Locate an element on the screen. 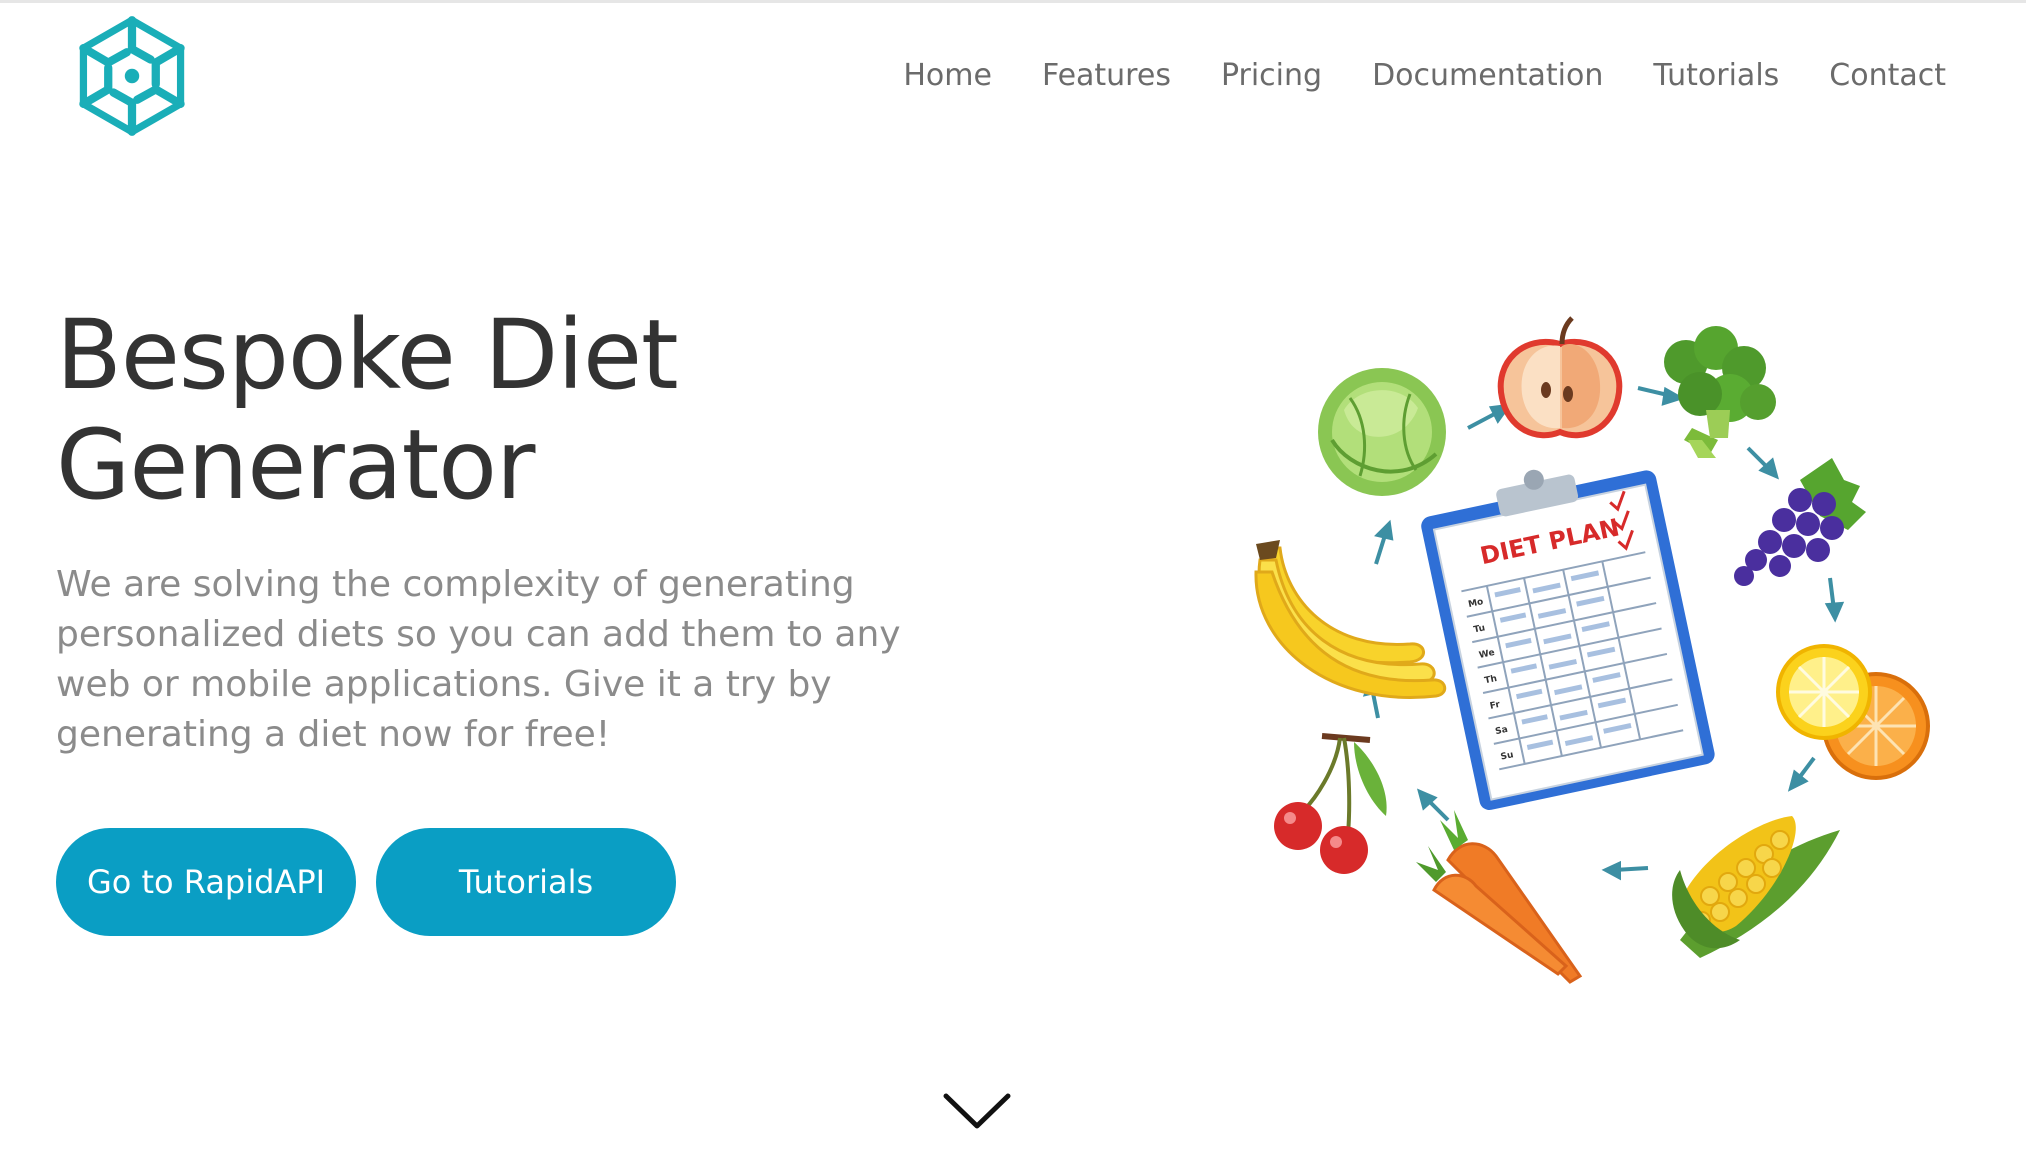 The image size is (2026, 1164). nav-pricing: Pricing is located at coordinates (1271, 76).